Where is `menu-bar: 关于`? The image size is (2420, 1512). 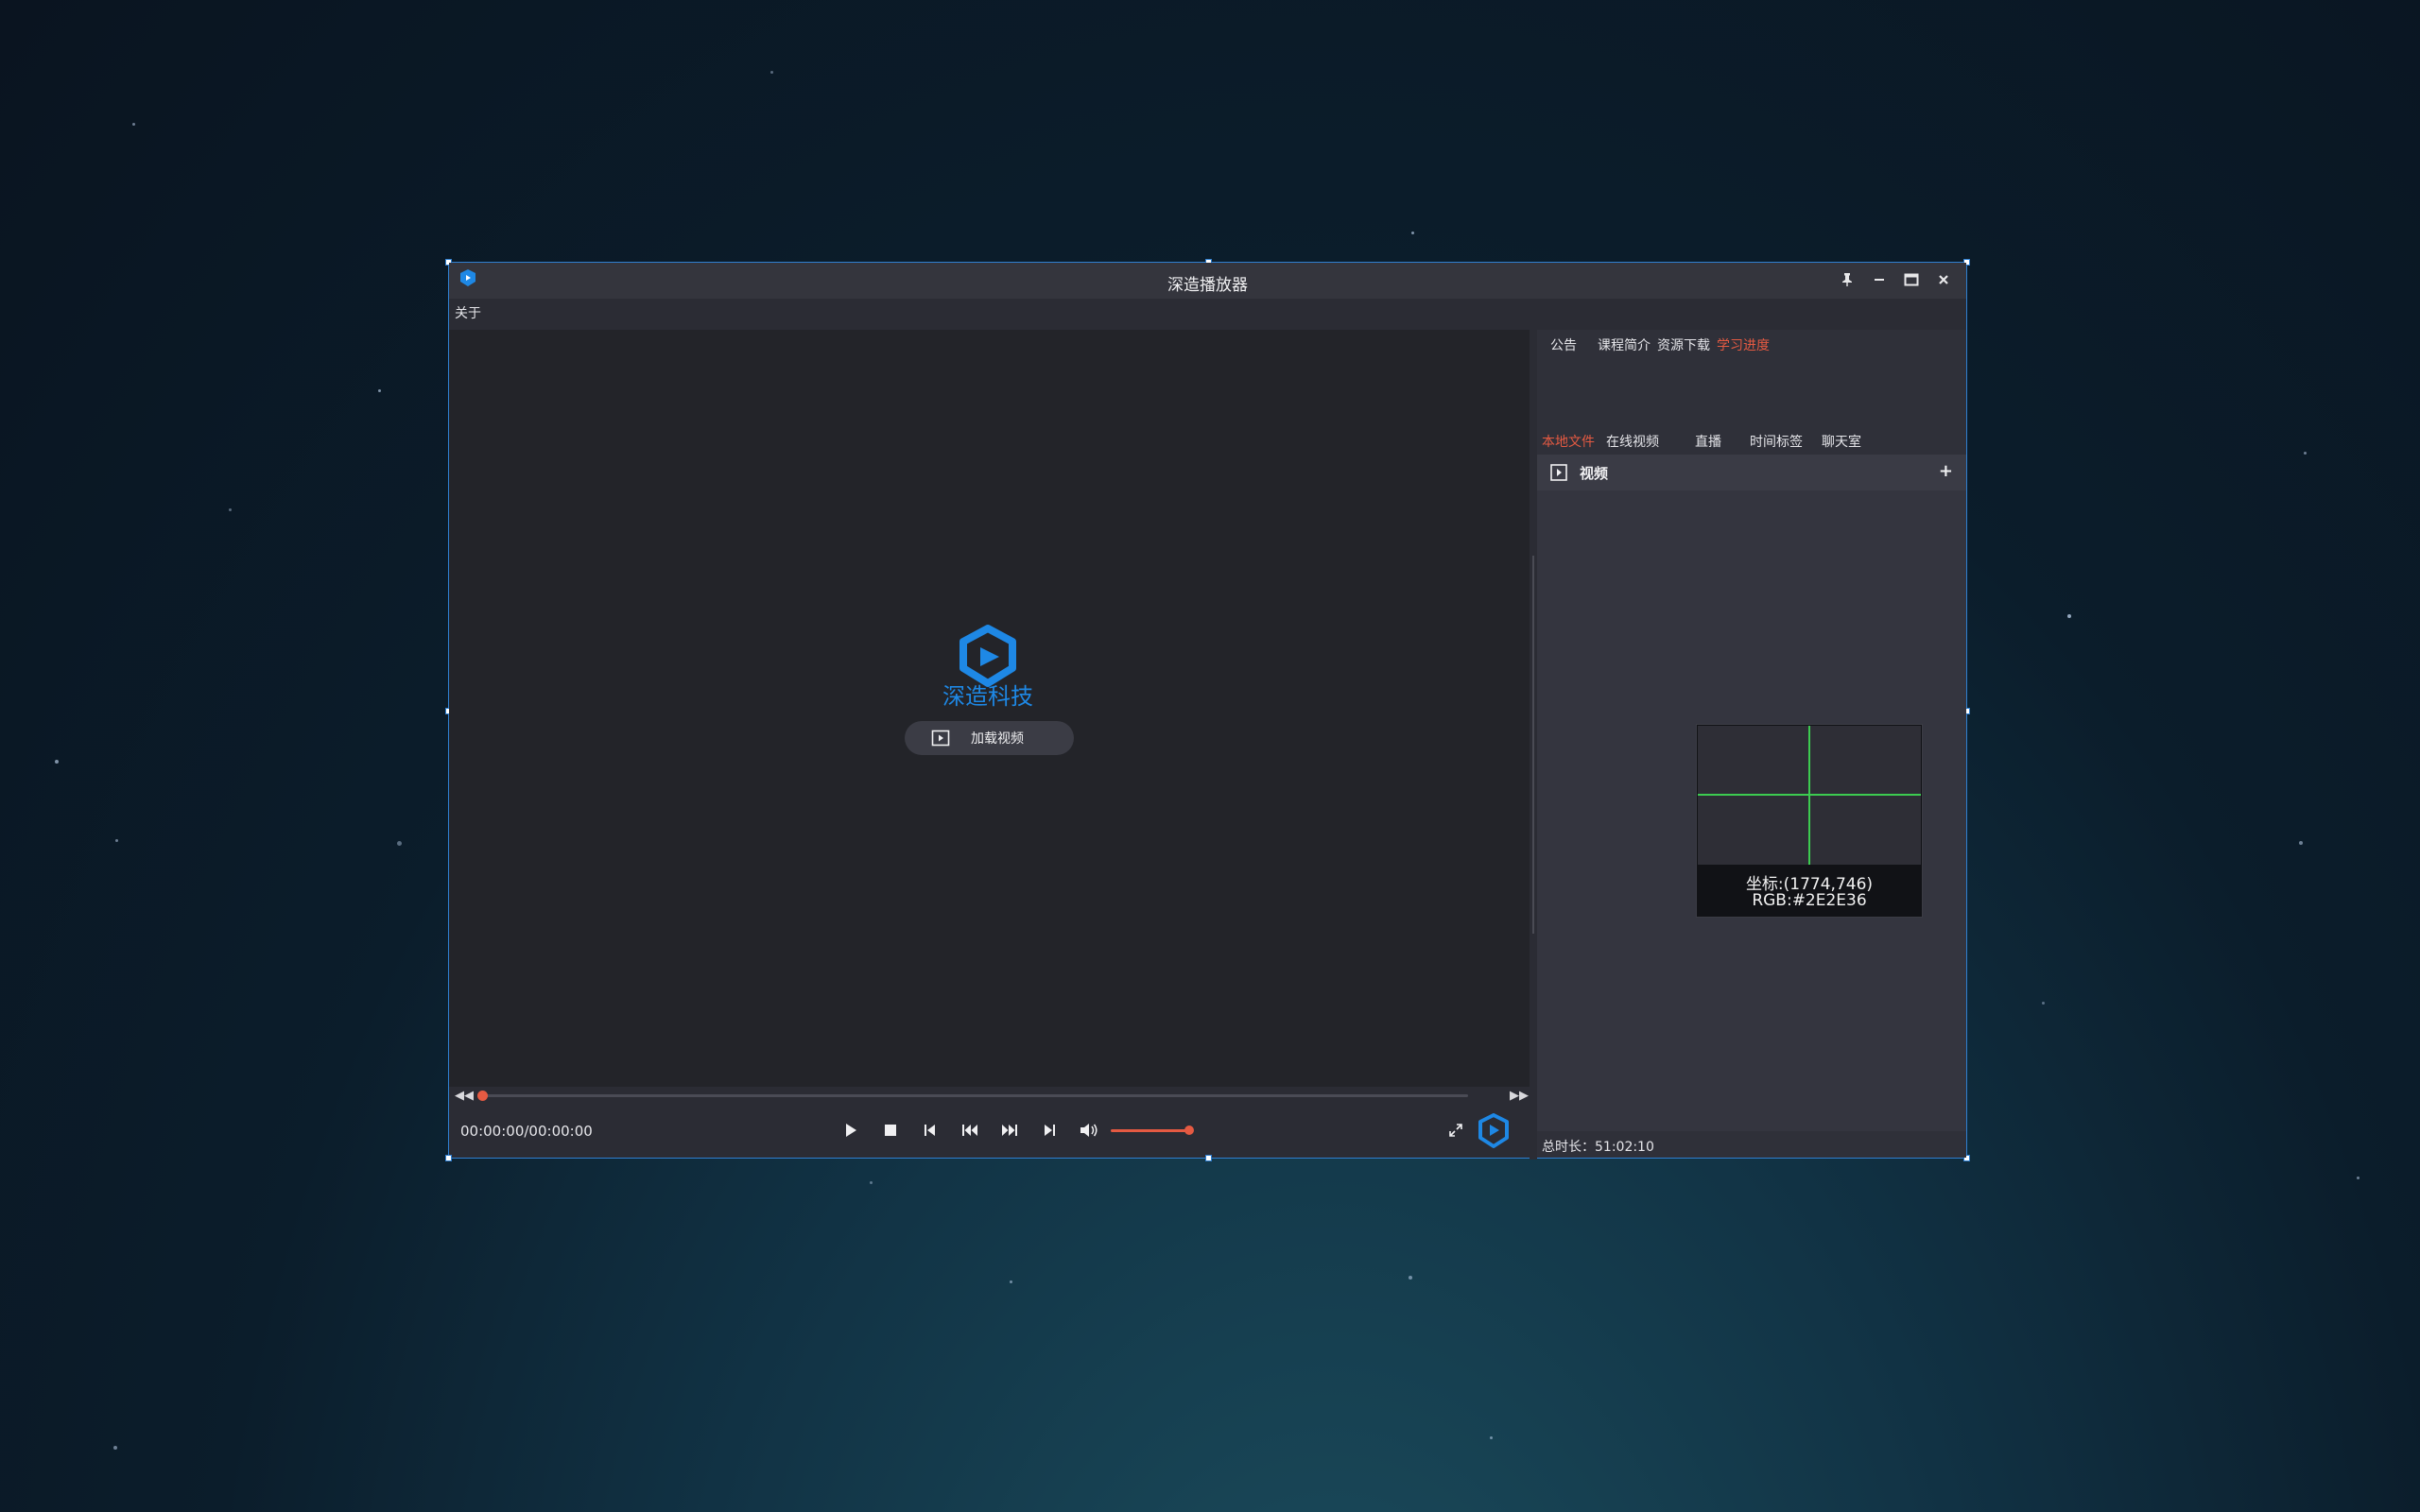
menu-bar: 关于 is located at coordinates (1207, 312).